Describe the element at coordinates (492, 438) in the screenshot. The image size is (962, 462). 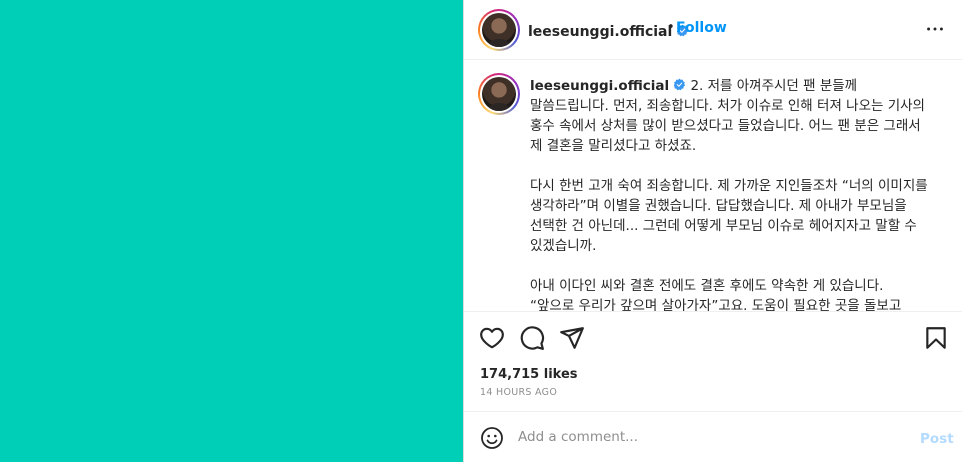
I see `emoji-icon` at that location.